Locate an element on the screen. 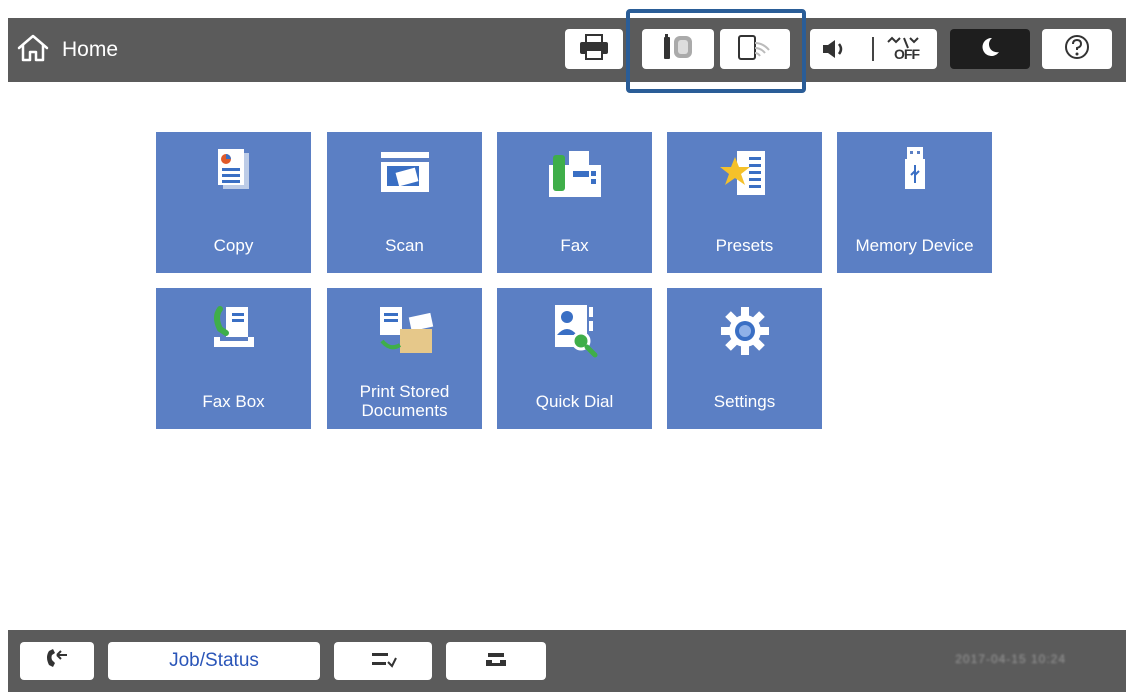  divider is located at coordinates (873, 49).